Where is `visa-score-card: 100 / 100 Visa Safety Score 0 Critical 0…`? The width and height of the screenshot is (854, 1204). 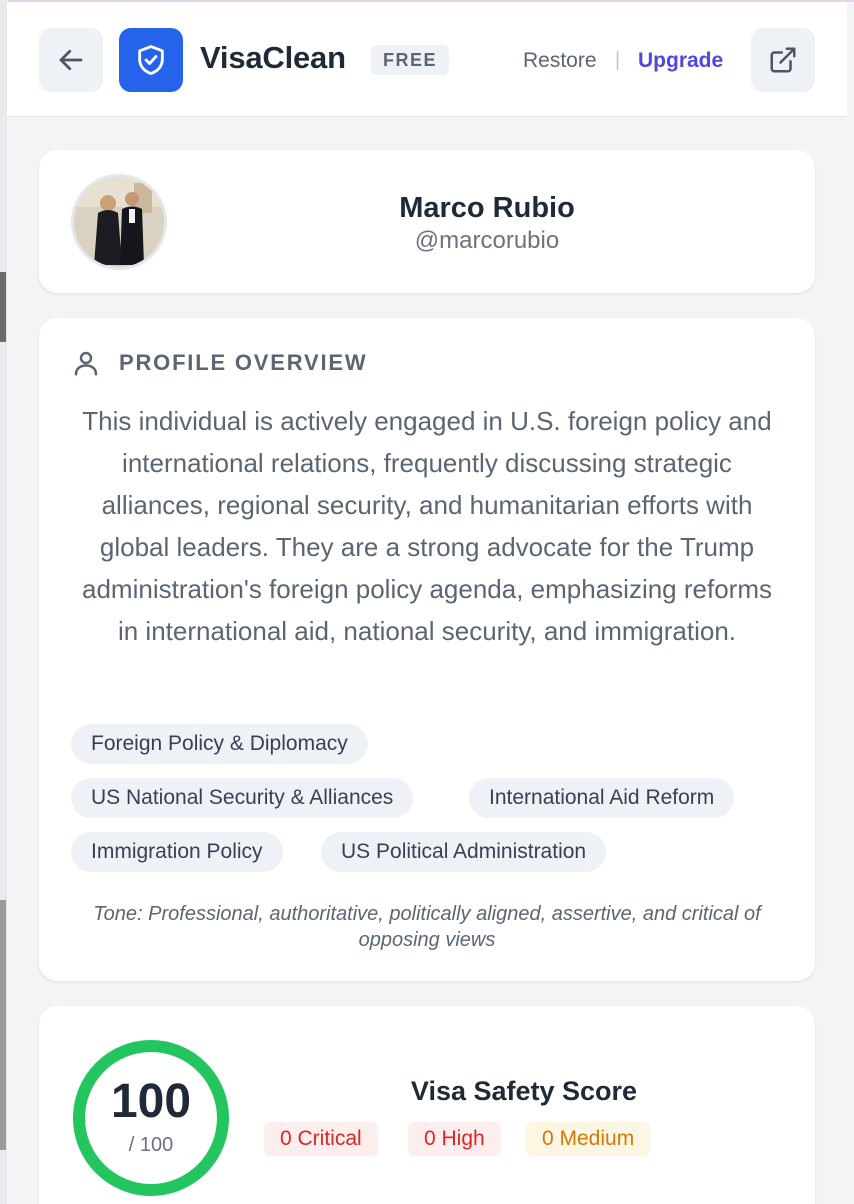 visa-score-card: 100 / 100 Visa Safety Score 0 Critical 0… is located at coordinates (427, 1105).